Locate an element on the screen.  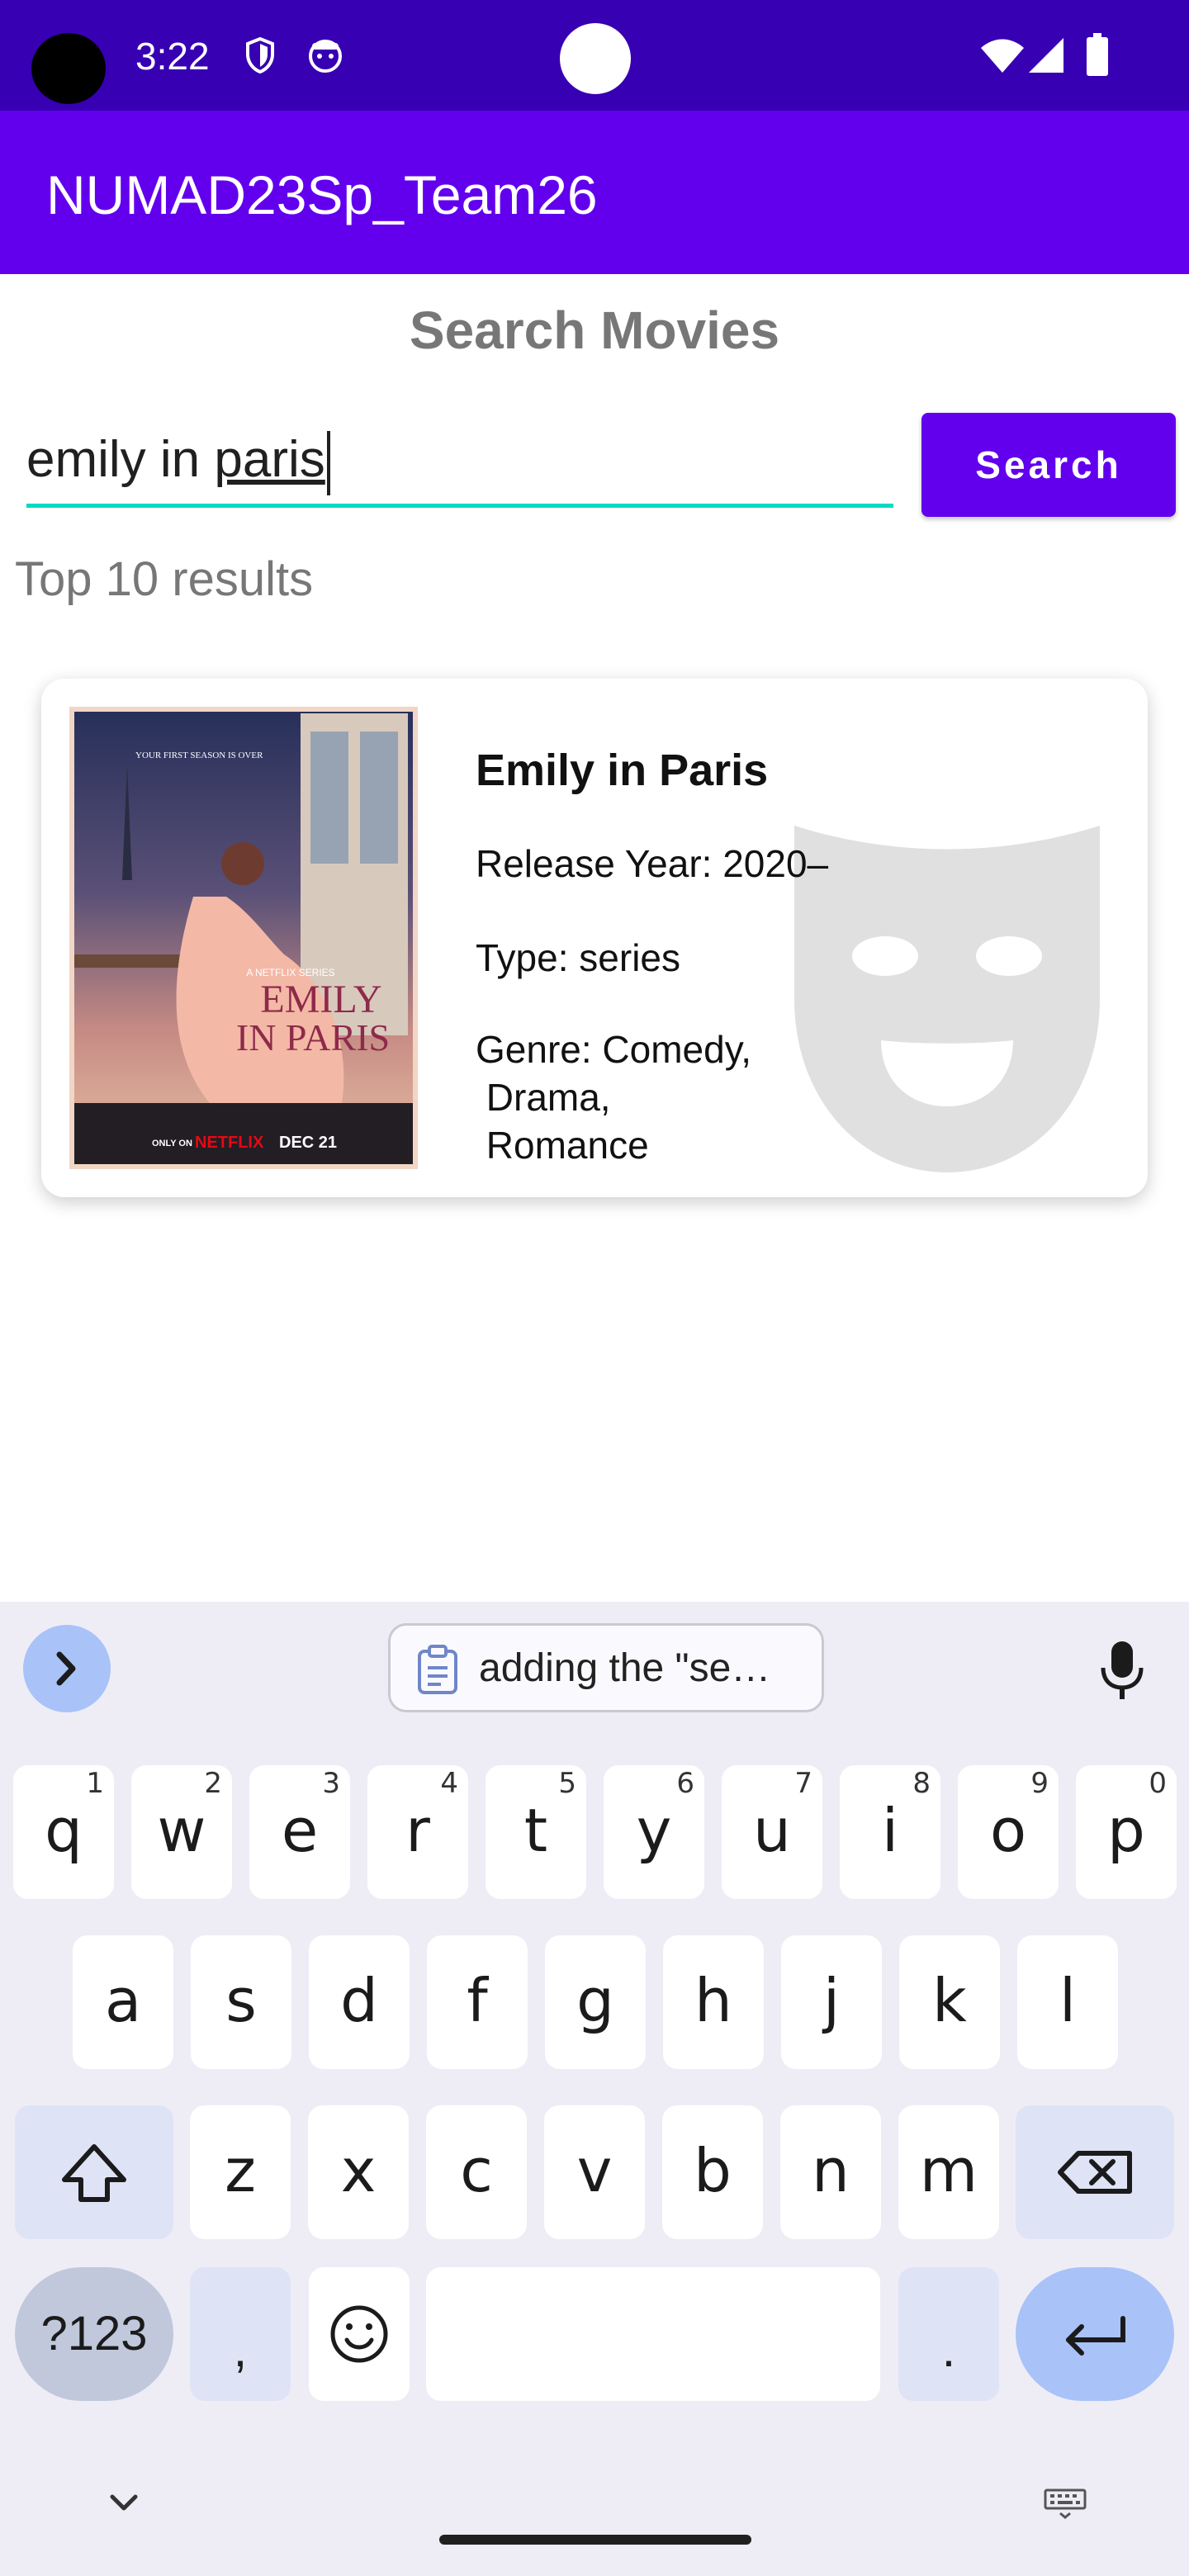
emoji-key is located at coordinates (359, 2334).